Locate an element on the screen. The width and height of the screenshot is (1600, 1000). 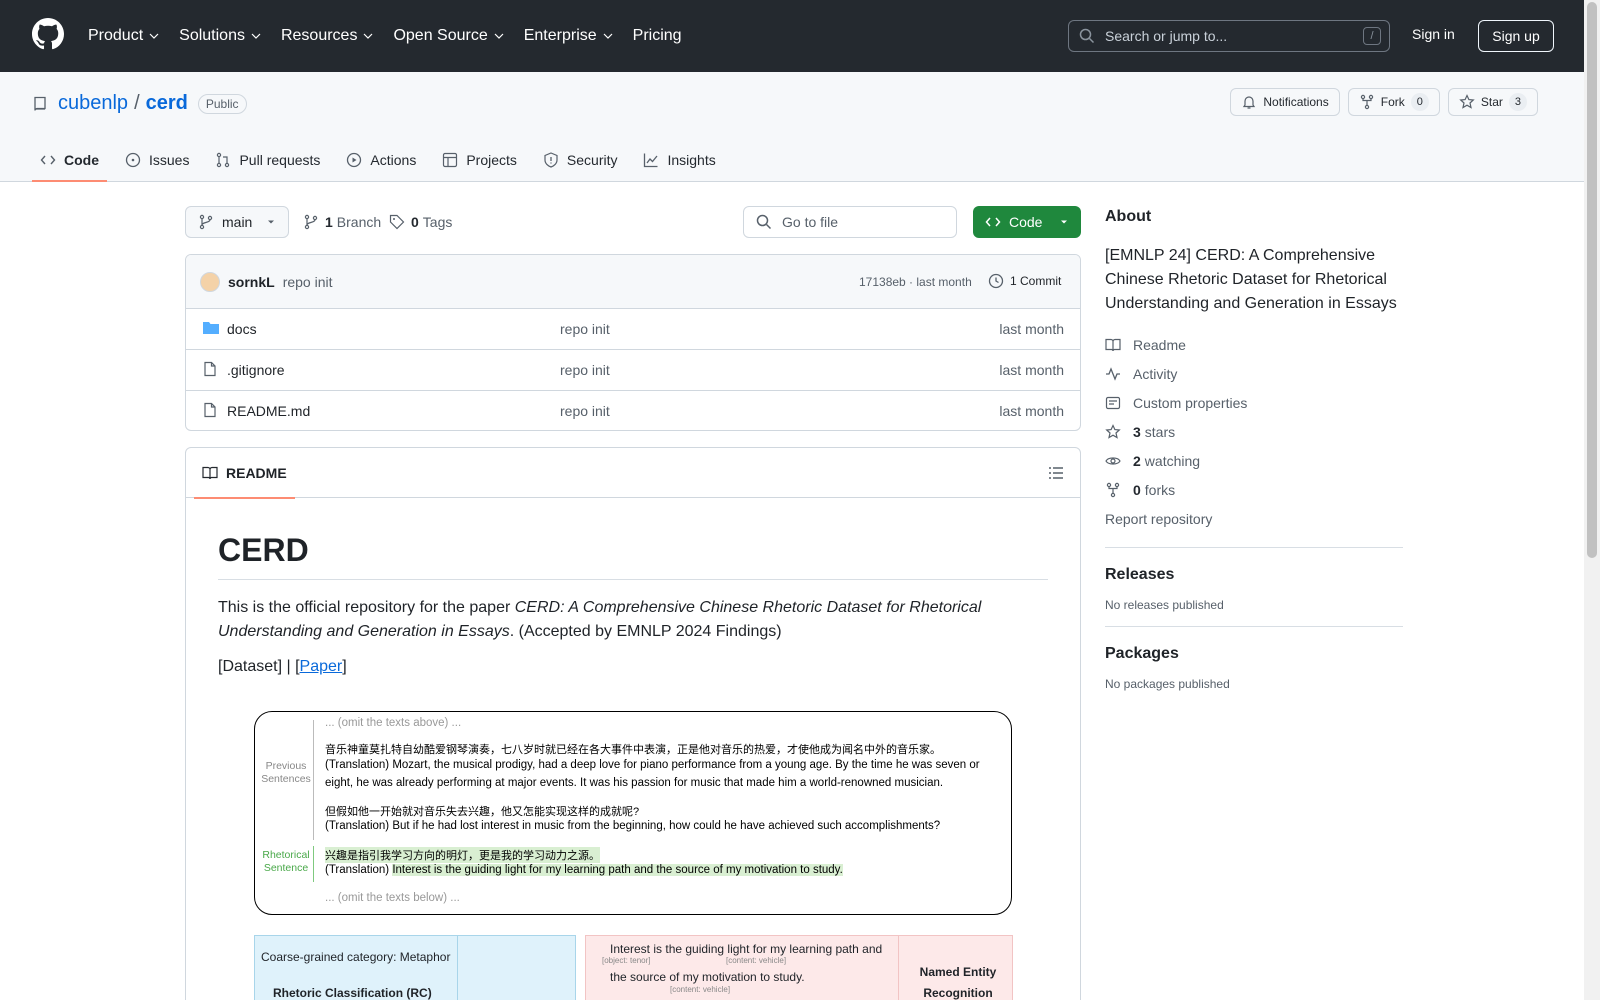
tab-pull-requests: Pull requests is located at coordinates (267, 160).